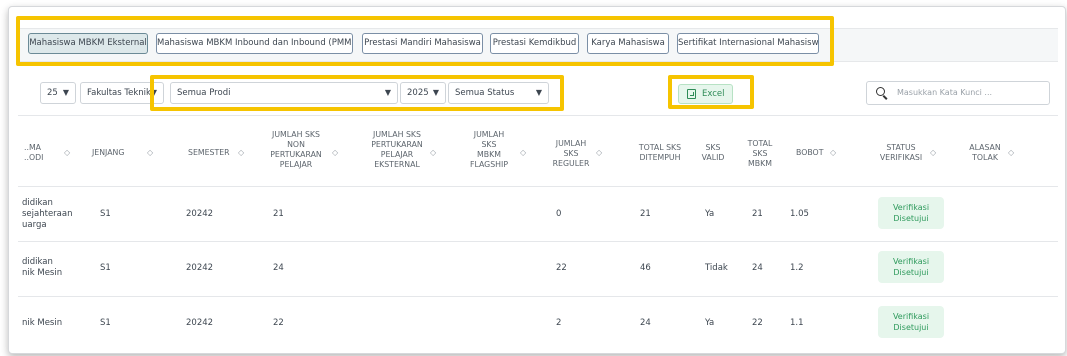 The image size is (1067, 356). I want to click on col-header-alasan-tolak: ALASAN TOLAK, so click(985, 153).